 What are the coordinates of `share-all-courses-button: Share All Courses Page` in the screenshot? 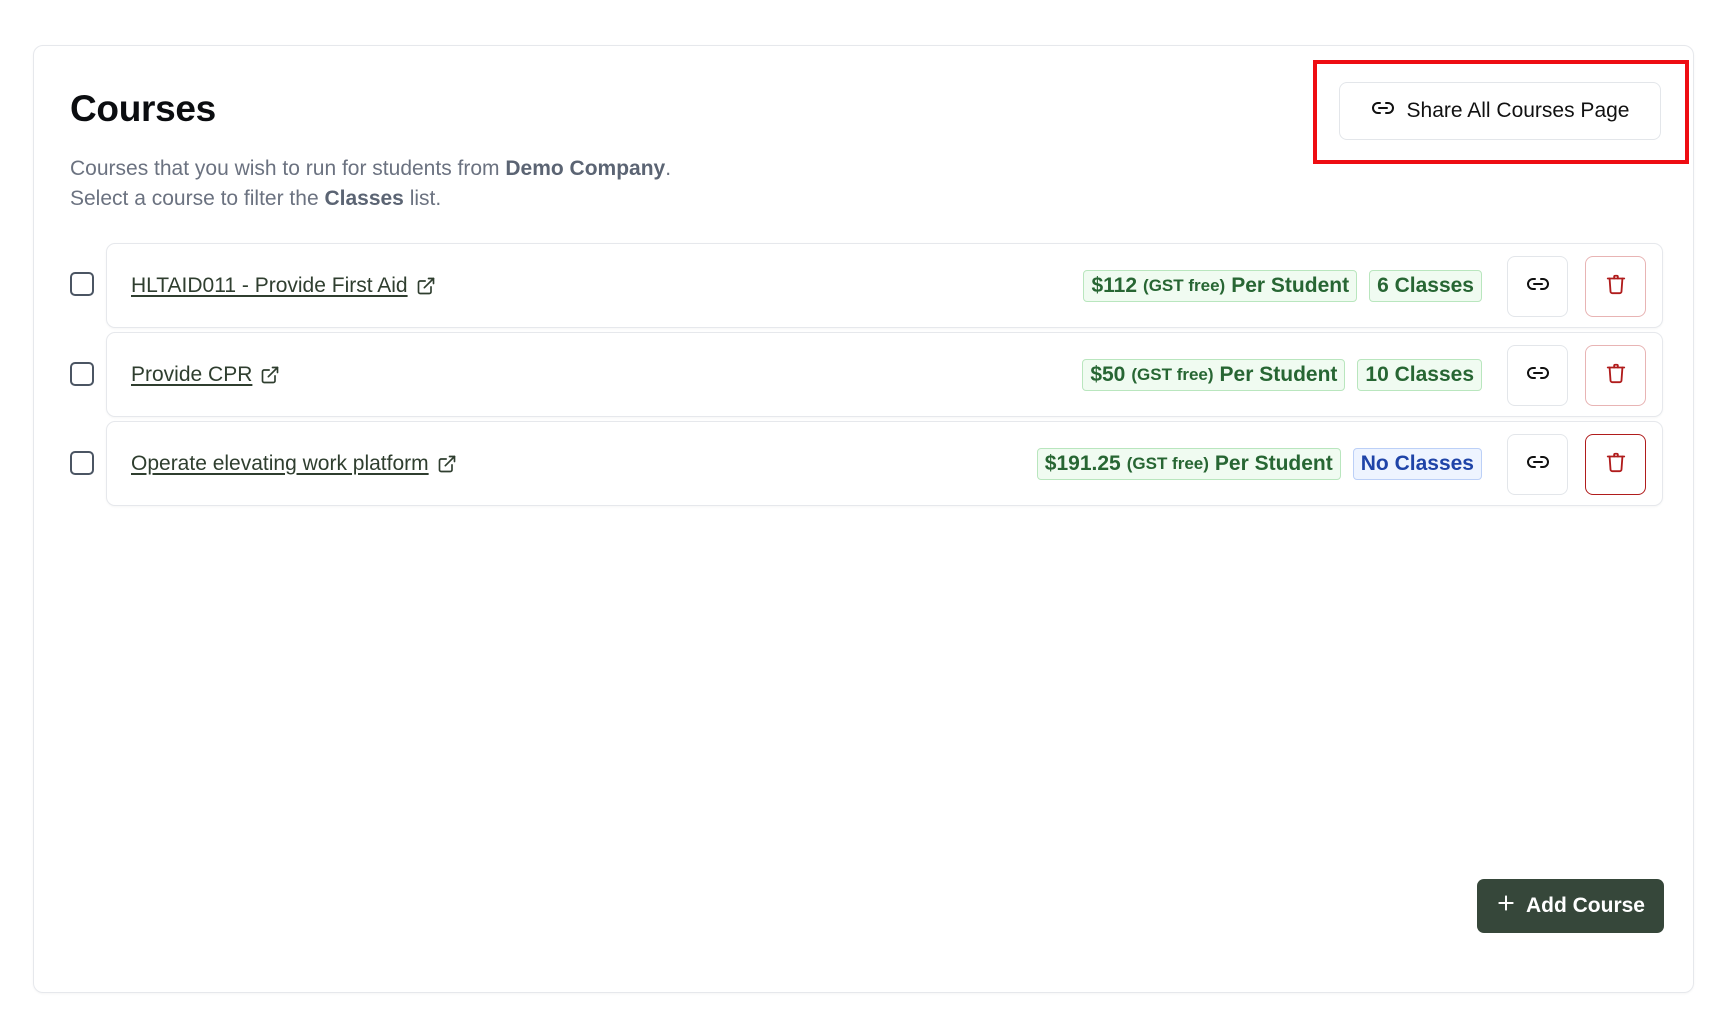 It's located at (1500, 111).